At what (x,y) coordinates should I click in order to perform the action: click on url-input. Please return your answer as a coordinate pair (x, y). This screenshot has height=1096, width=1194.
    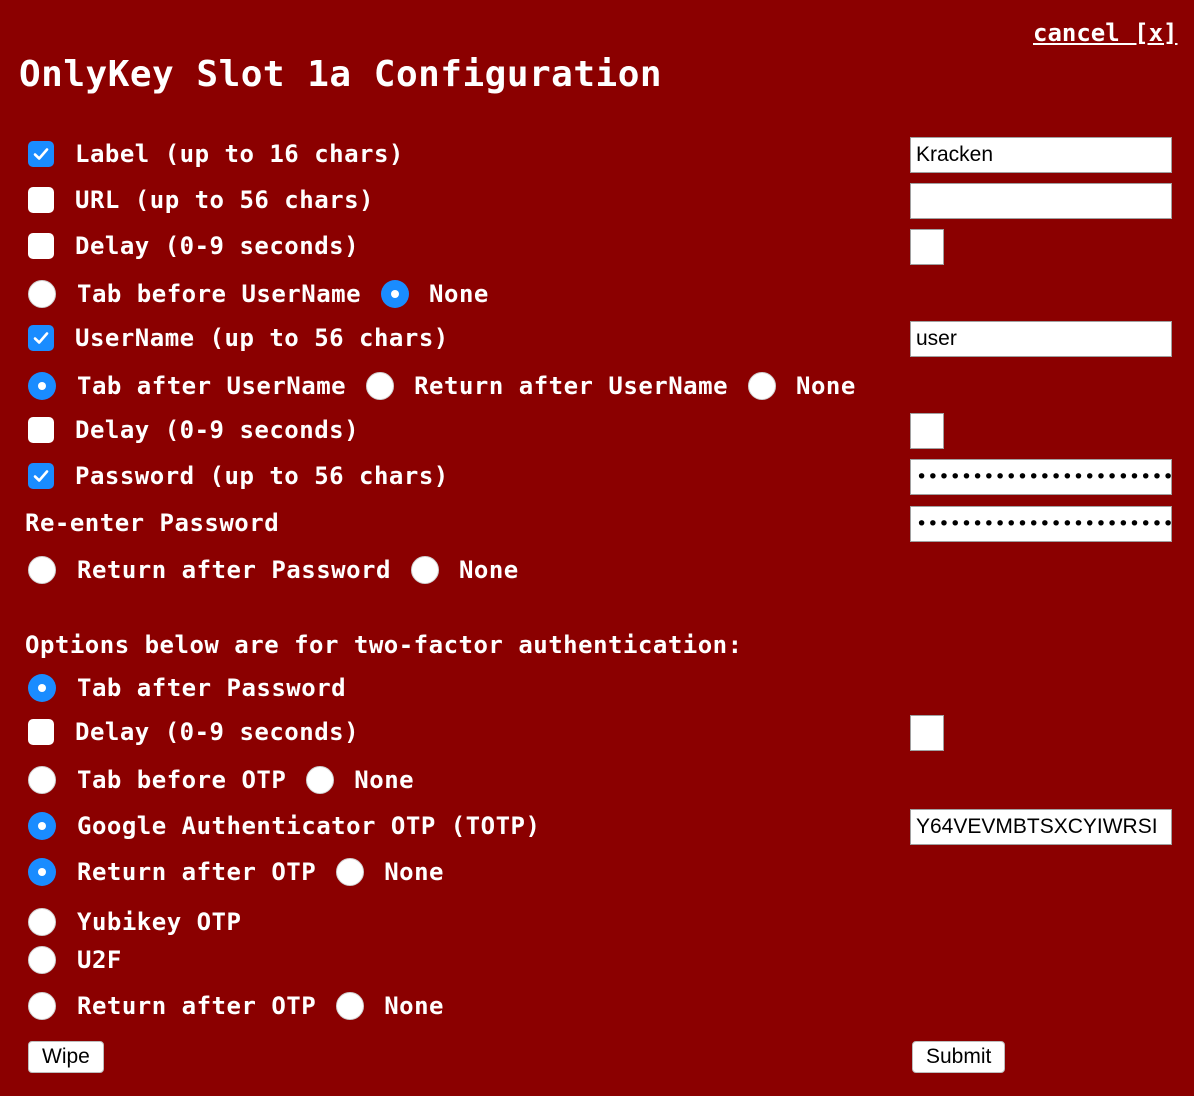
    Looking at the image, I should click on (1041, 201).